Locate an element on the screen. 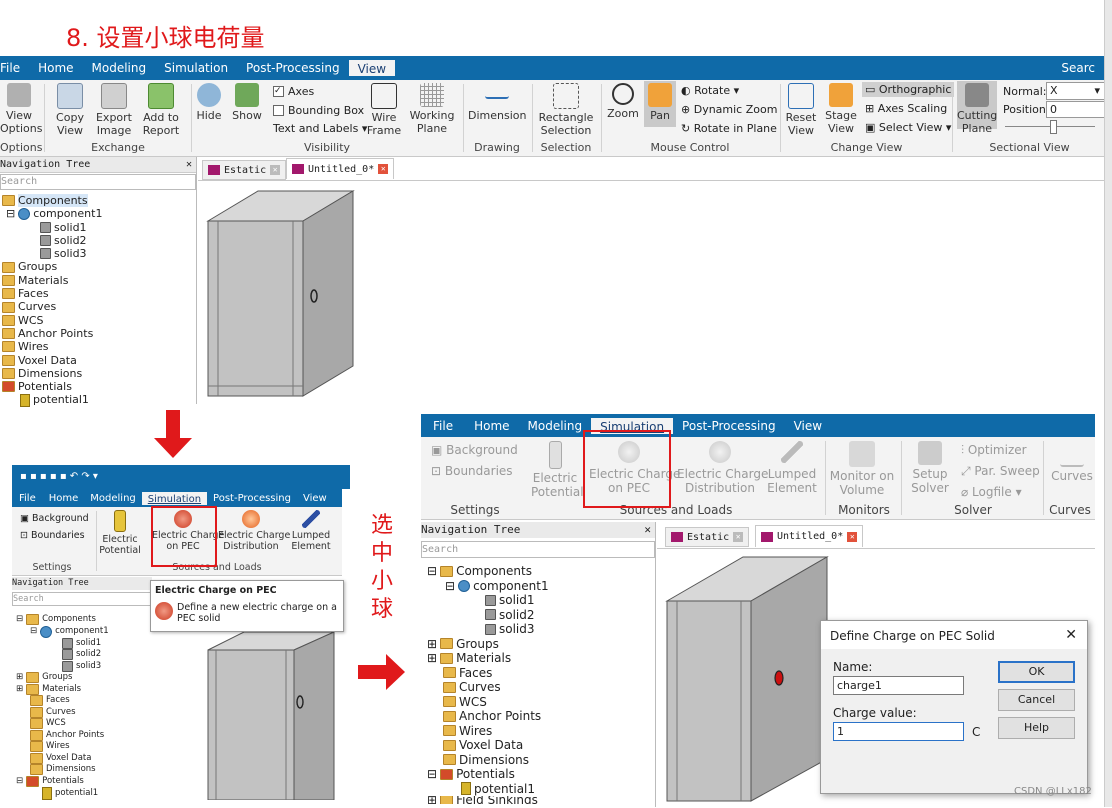 This screenshot has height=808, width=1112. export-image-button: Export Image is located at coordinates (114, 110).